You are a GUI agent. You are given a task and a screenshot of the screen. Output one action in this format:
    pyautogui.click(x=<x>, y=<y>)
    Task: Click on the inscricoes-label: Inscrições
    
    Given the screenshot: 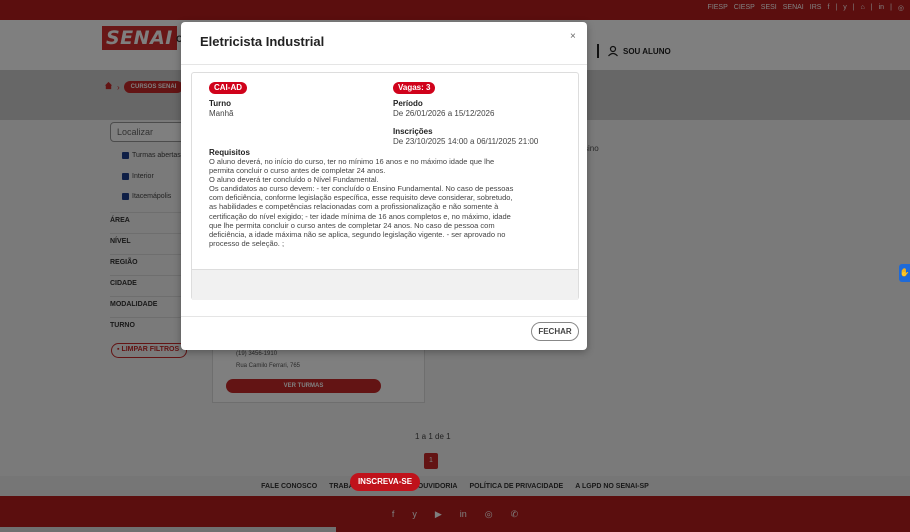 What is the action you would take?
    pyautogui.click(x=413, y=131)
    